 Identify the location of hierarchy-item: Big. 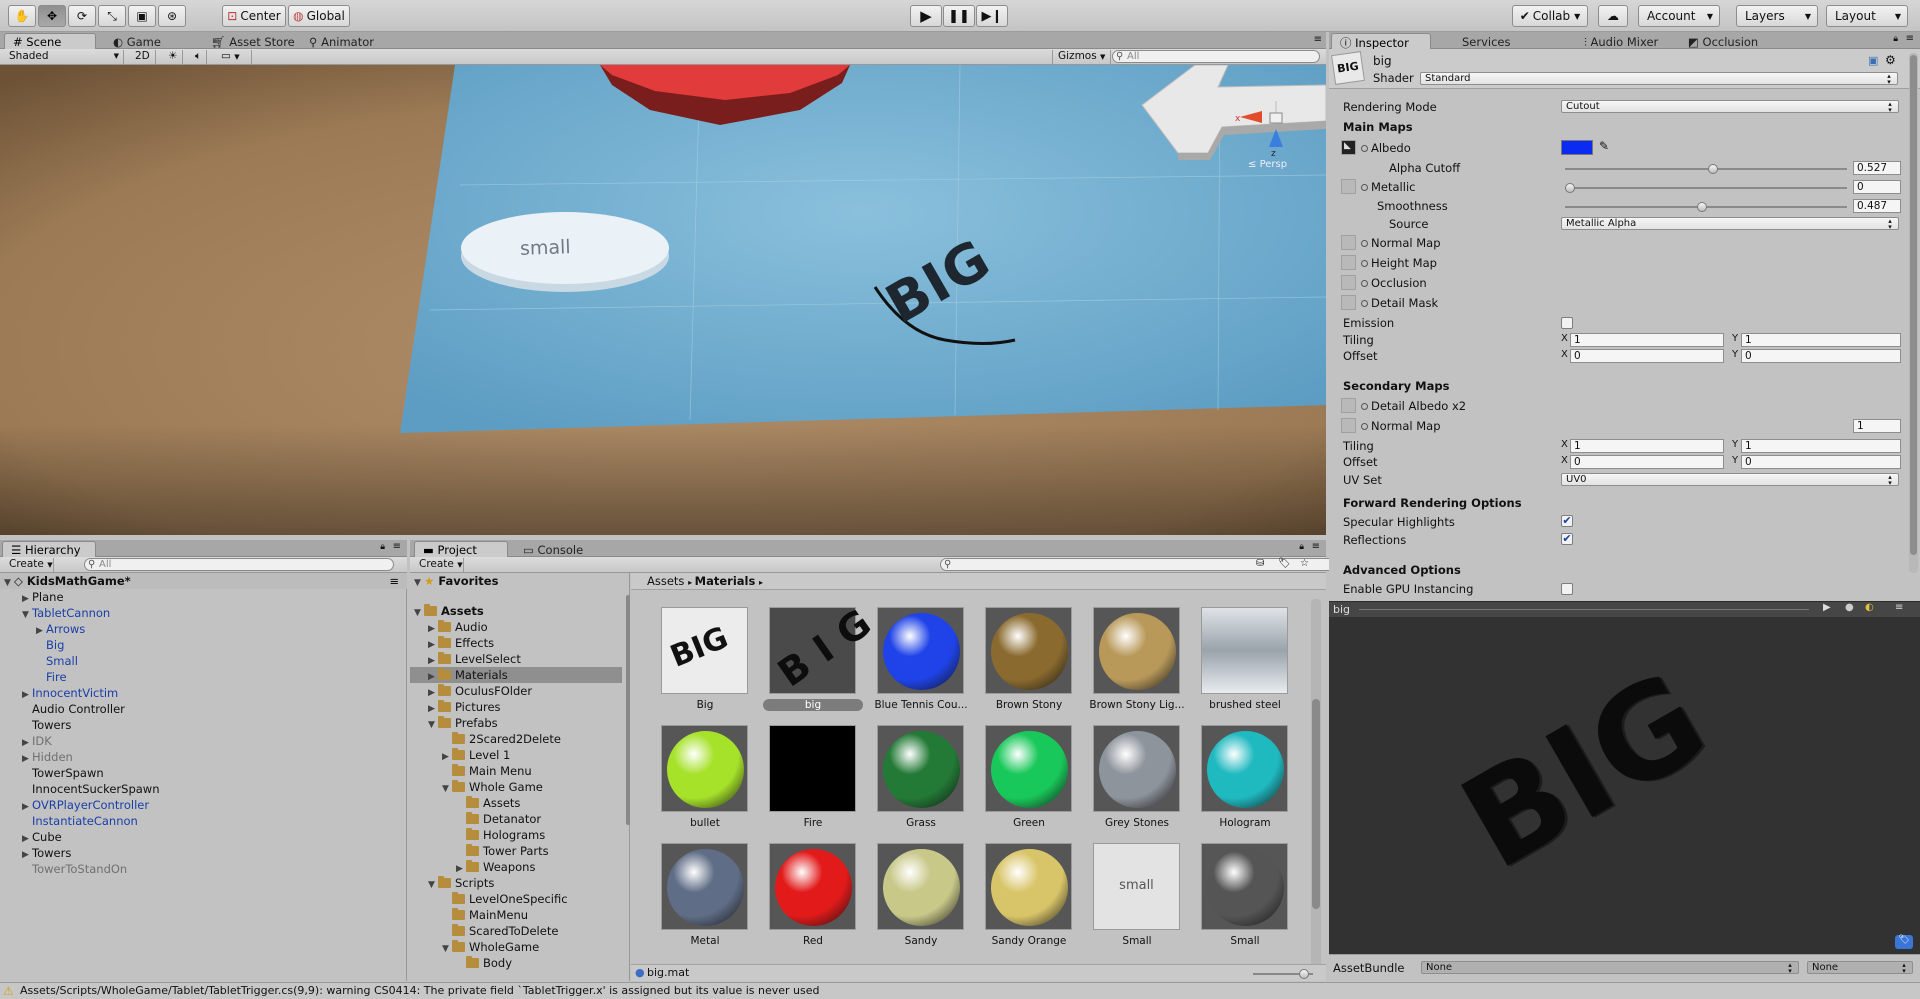
(200, 645).